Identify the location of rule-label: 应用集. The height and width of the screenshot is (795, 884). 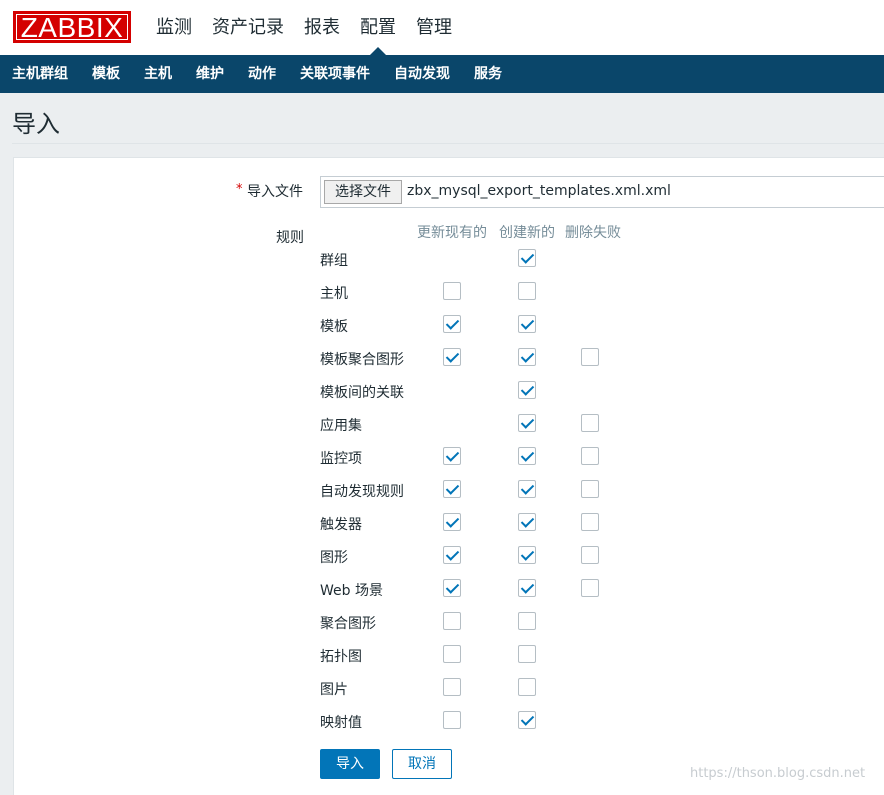
(341, 426).